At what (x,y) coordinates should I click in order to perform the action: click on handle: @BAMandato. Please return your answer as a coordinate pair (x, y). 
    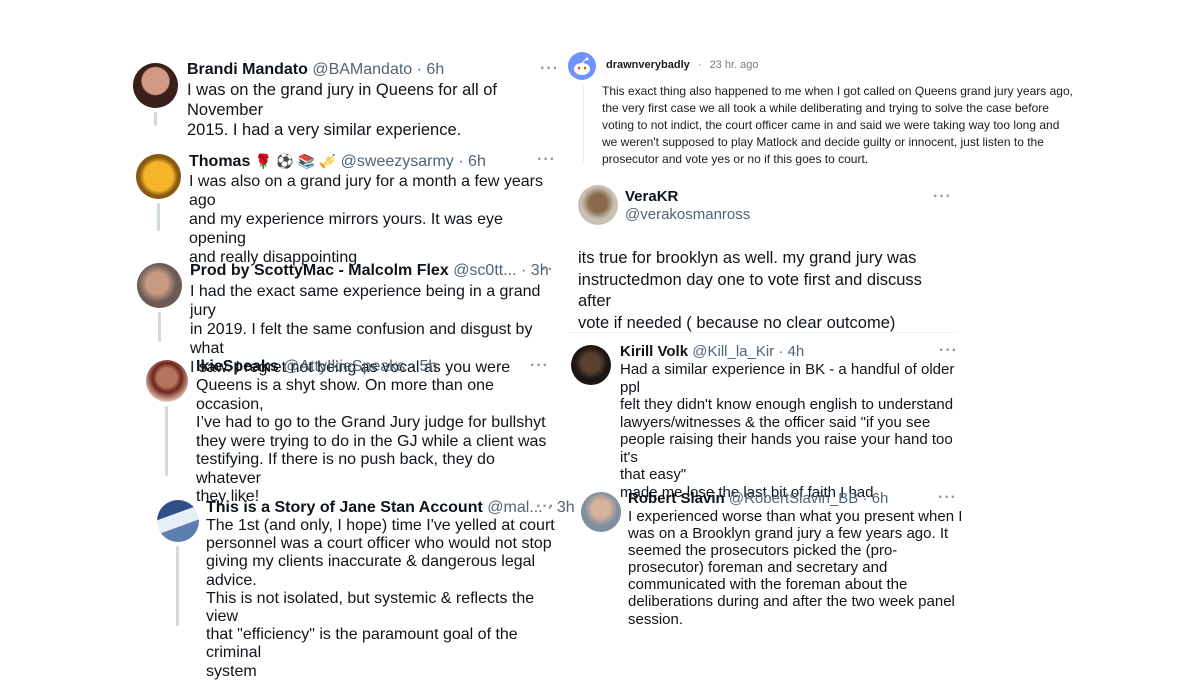
    Looking at the image, I should click on (362, 69).